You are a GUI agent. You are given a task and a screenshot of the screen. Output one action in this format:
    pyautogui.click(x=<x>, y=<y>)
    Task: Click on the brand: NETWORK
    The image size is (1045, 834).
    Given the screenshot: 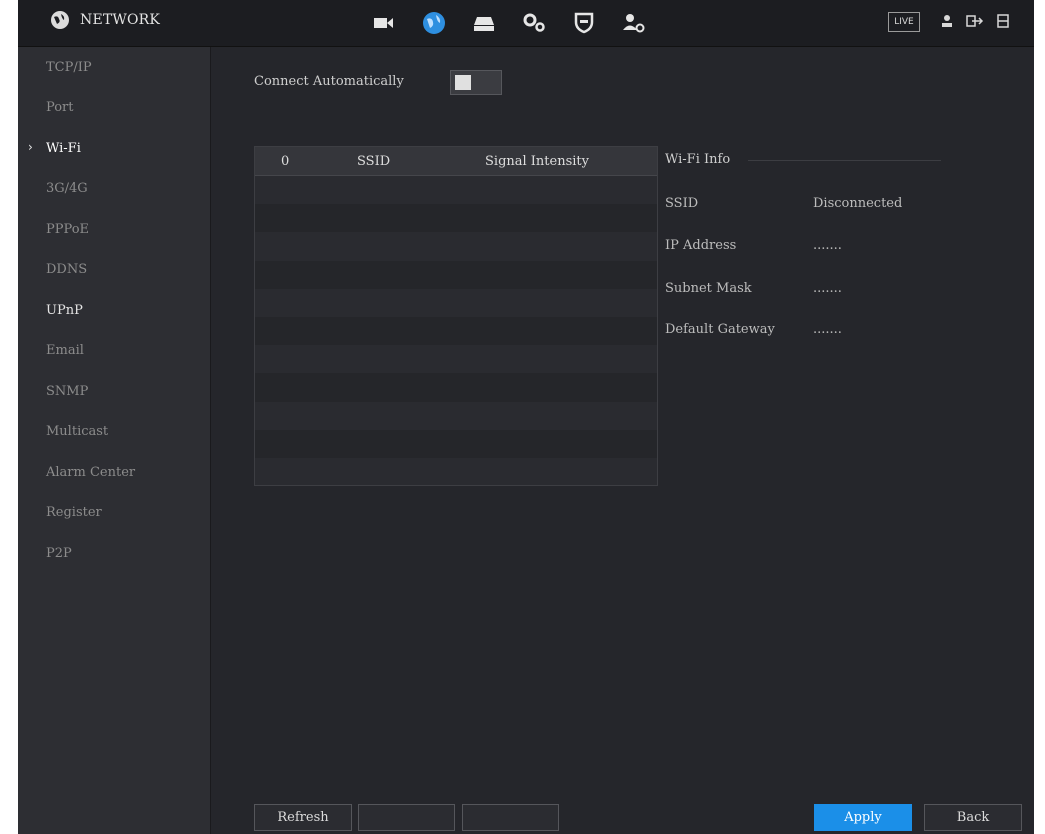 What is the action you would take?
    pyautogui.click(x=105, y=20)
    